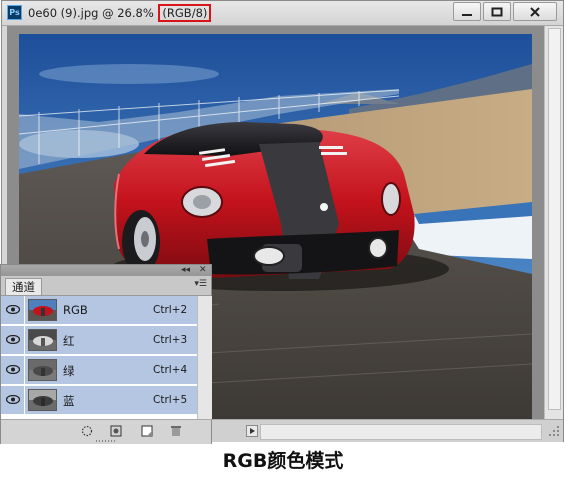 This screenshot has height=480, width=566. I want to click on channel-name: 蓝, so click(69, 401).